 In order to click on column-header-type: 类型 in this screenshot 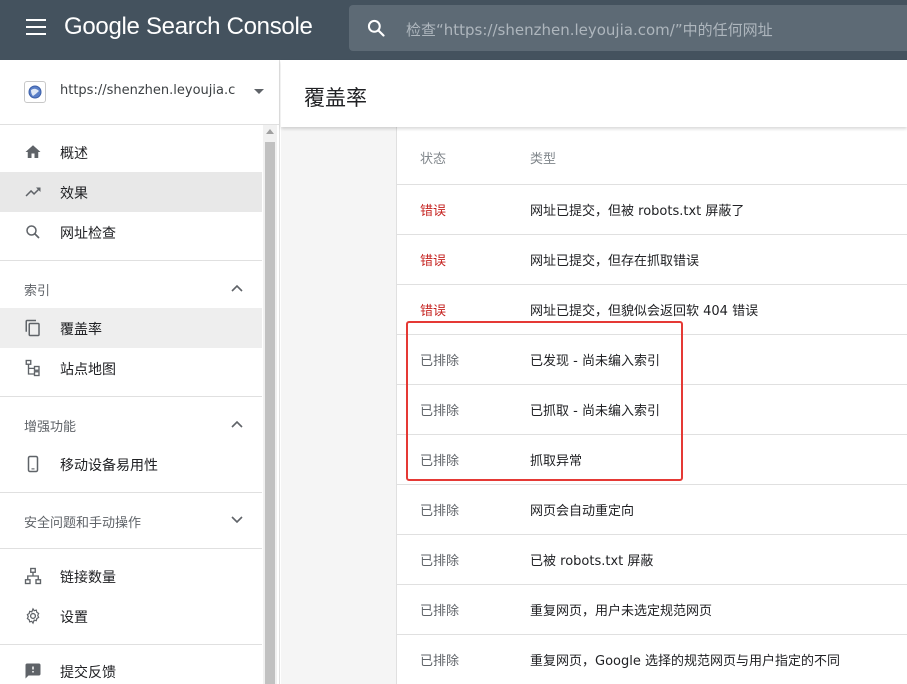, I will do `click(543, 157)`.